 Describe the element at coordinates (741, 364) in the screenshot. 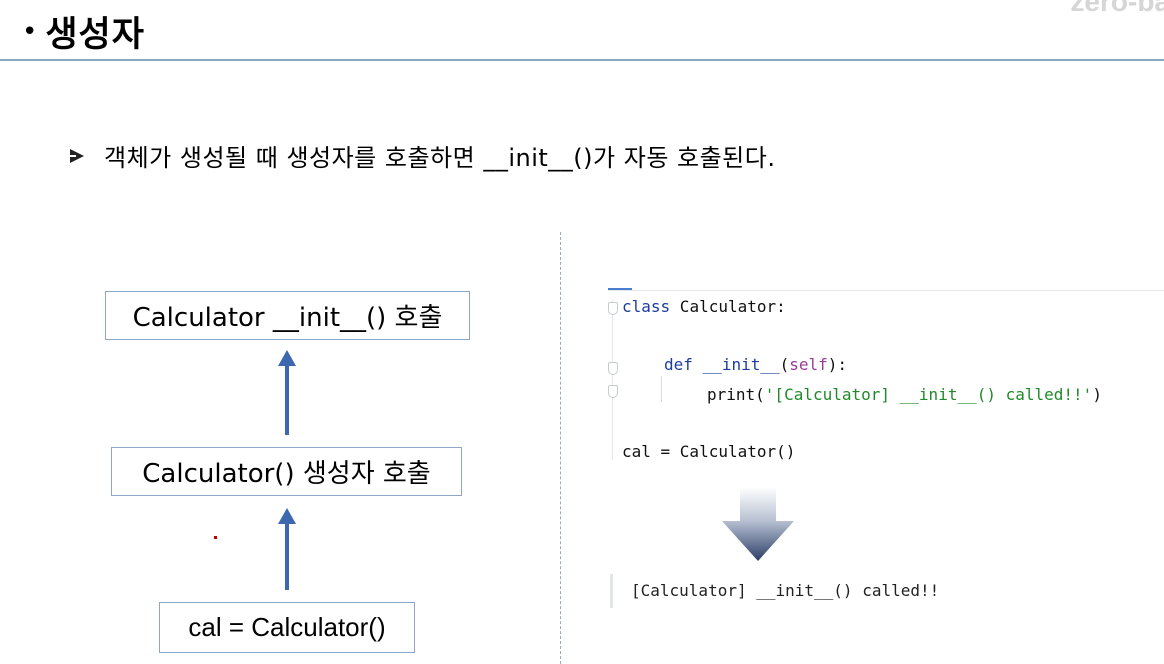

I see `code-function-name: __init__` at that location.